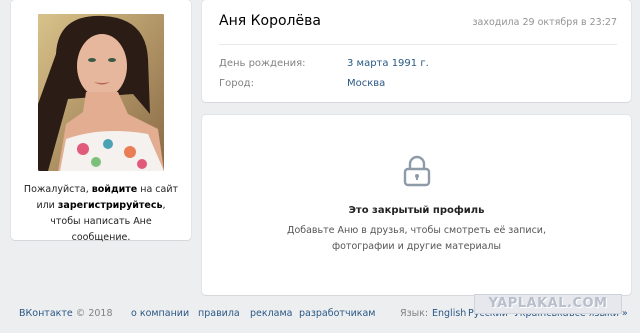  I want to click on footer-year: © 2018, so click(94, 313).